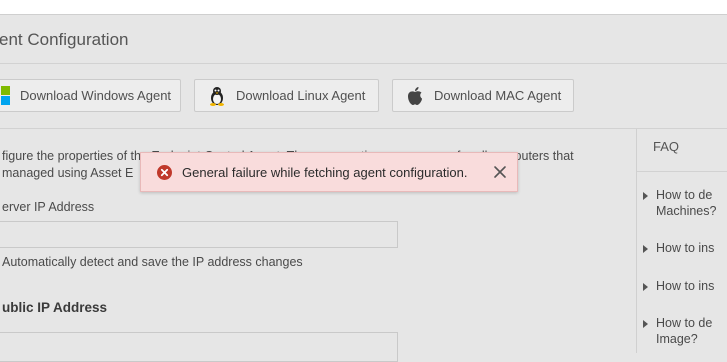 The height and width of the screenshot is (362, 727). Describe the element at coordinates (48, 207) in the screenshot. I see `server-ip-label: erver IP Address` at that location.